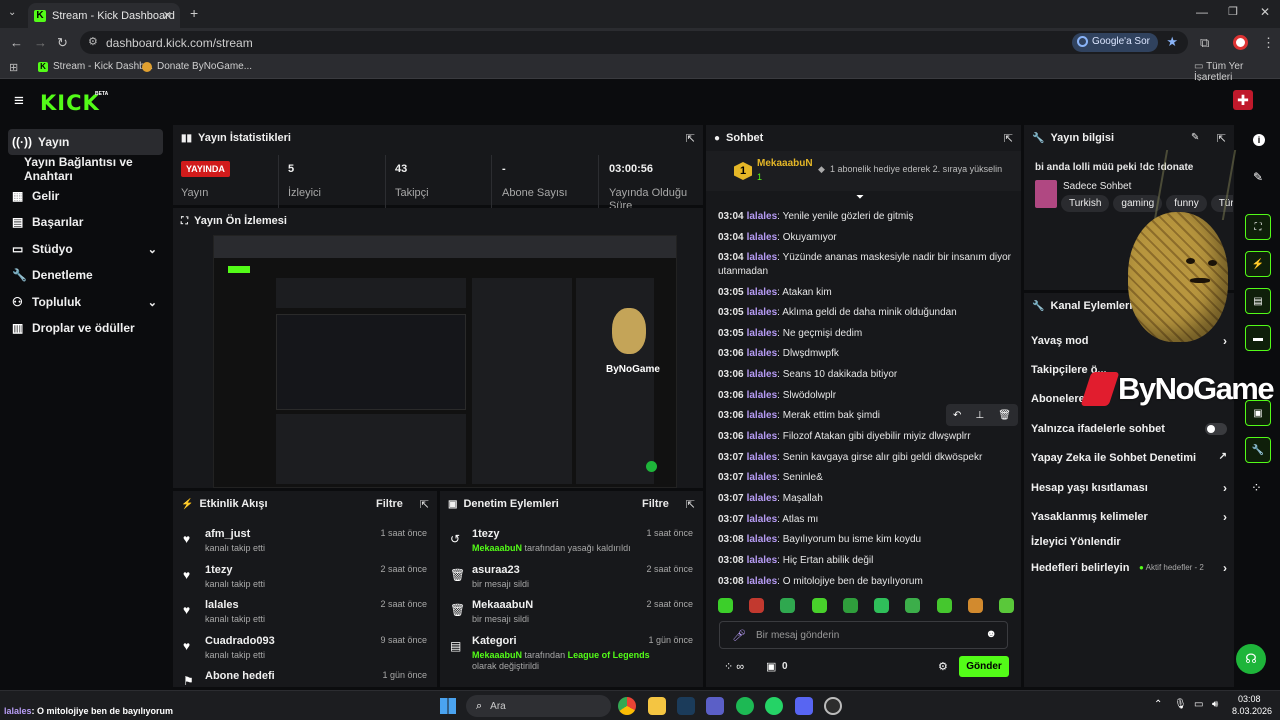  What do you see at coordinates (866, 238) in the screenshot?
I see `chat-message: 03:04 lalales: Okuyamıyor` at bounding box center [866, 238].